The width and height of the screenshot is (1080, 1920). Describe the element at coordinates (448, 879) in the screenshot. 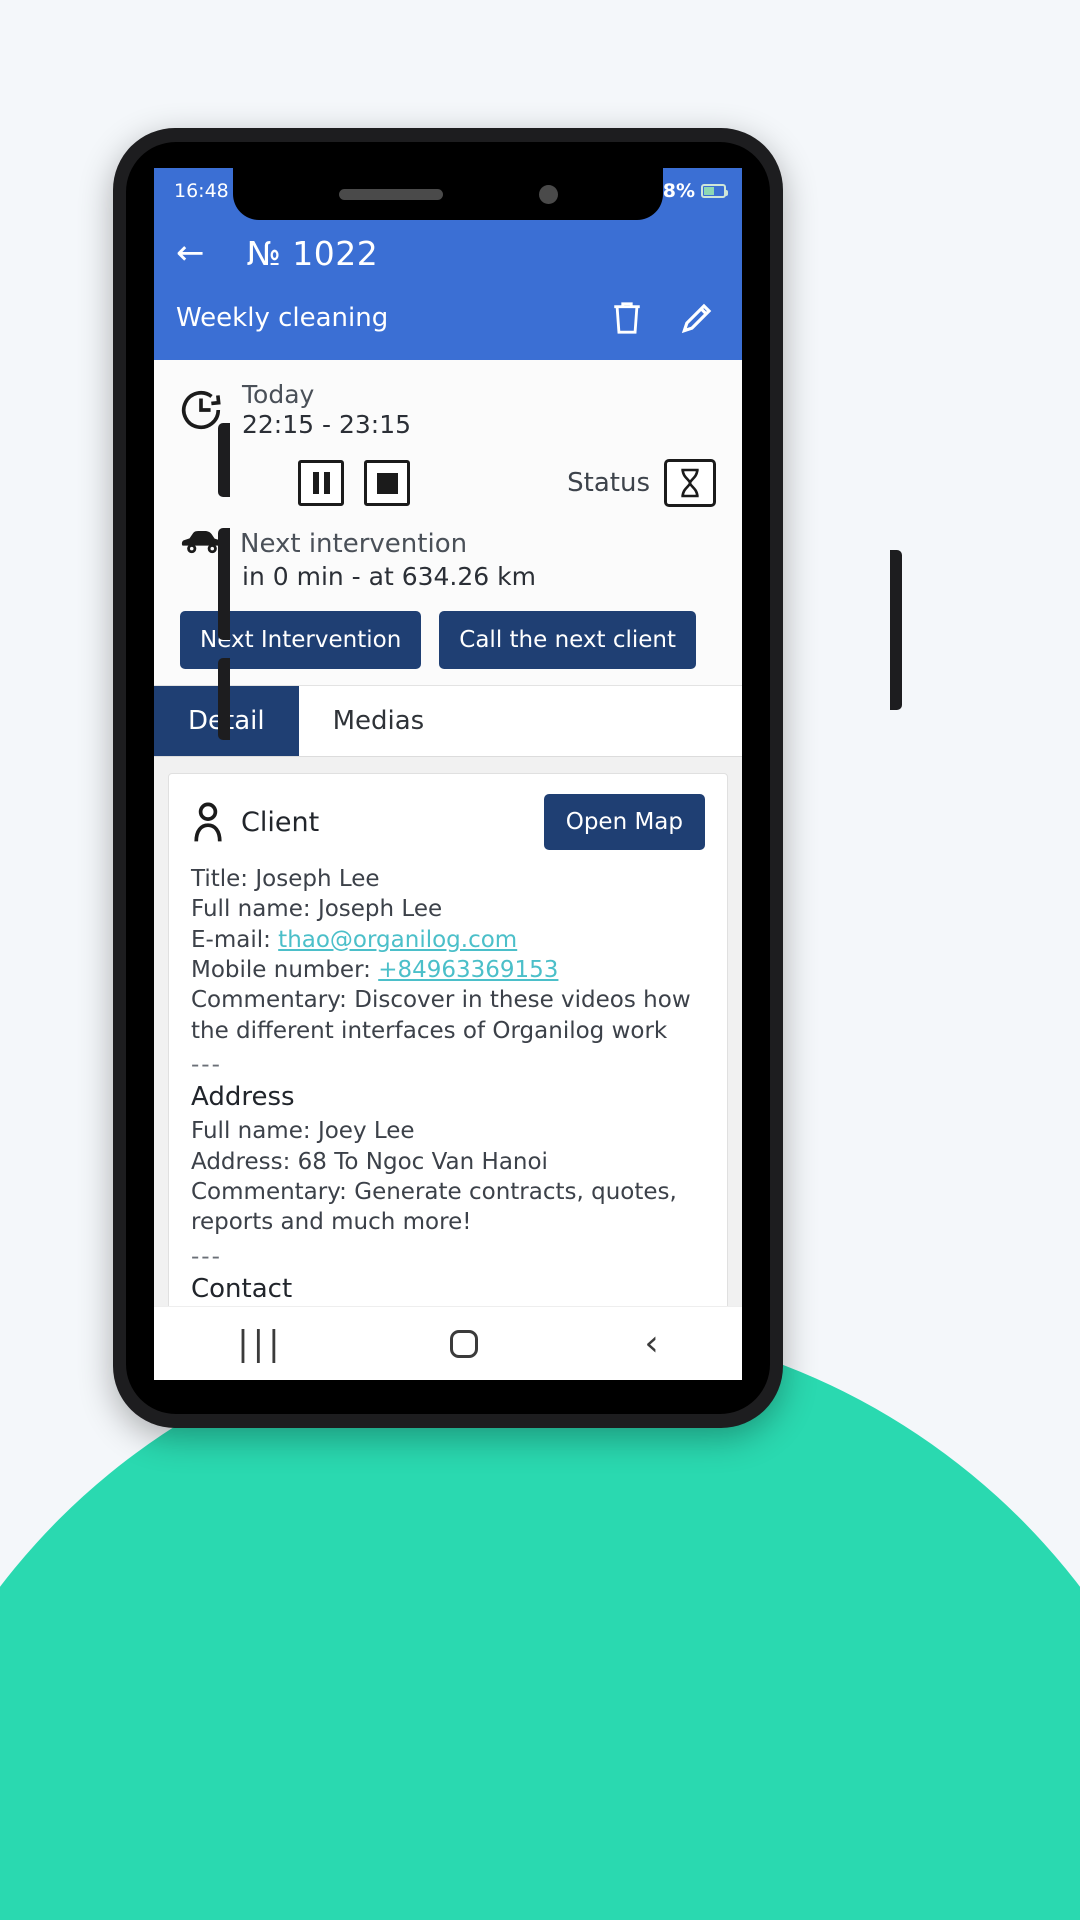

I see `client-field-title: Title: Joseph Lee` at that location.